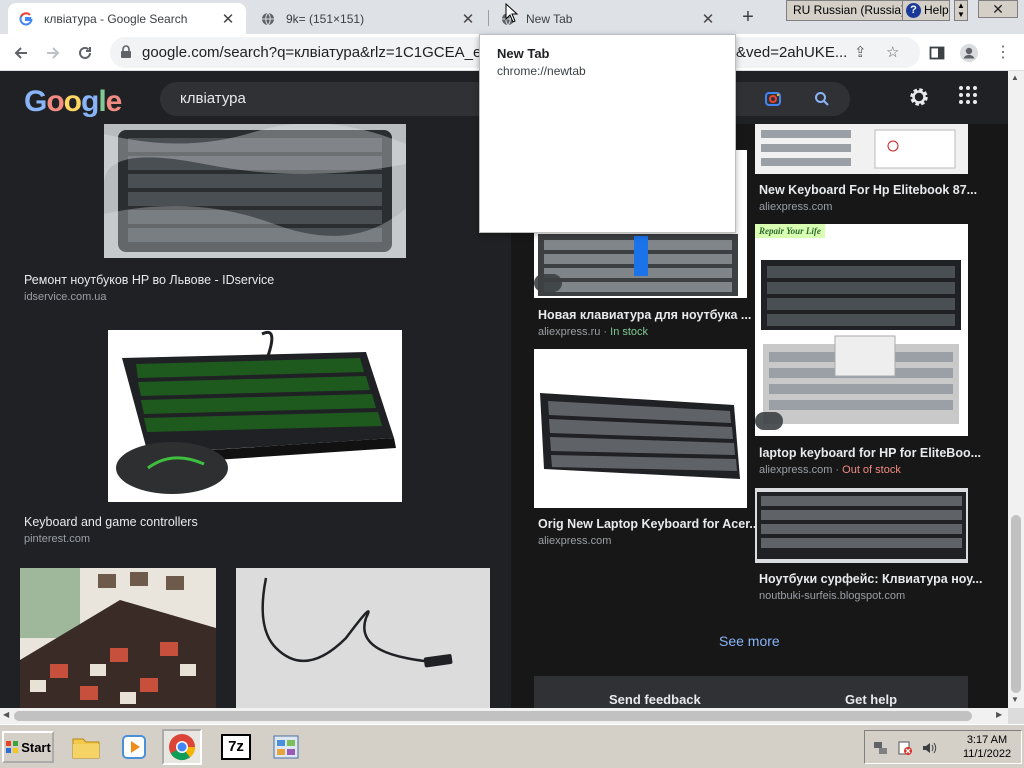 The image size is (1024, 768). I want to click on result-image-gaming-keyboard, so click(255, 416).